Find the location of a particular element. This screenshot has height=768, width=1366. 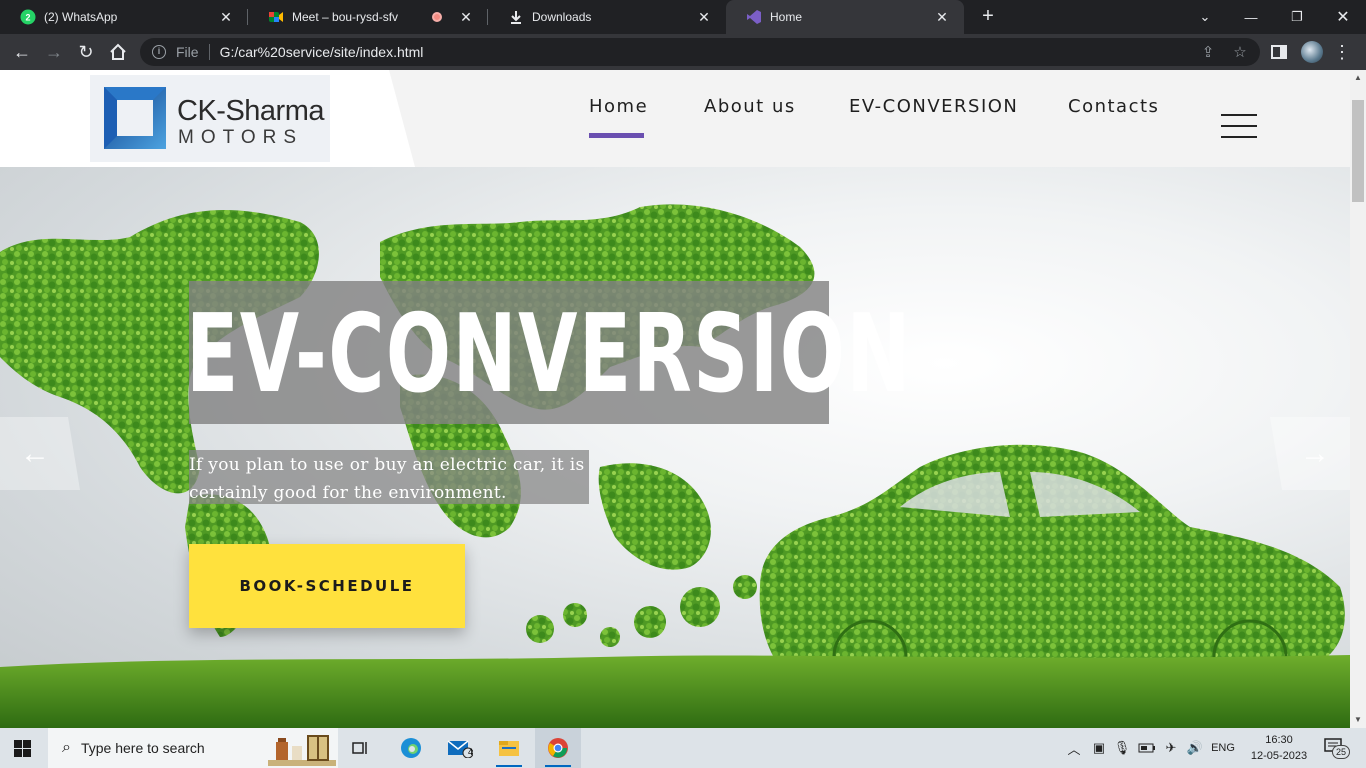

nav-ev-conversion: EV-CONVERSION is located at coordinates (933, 116).